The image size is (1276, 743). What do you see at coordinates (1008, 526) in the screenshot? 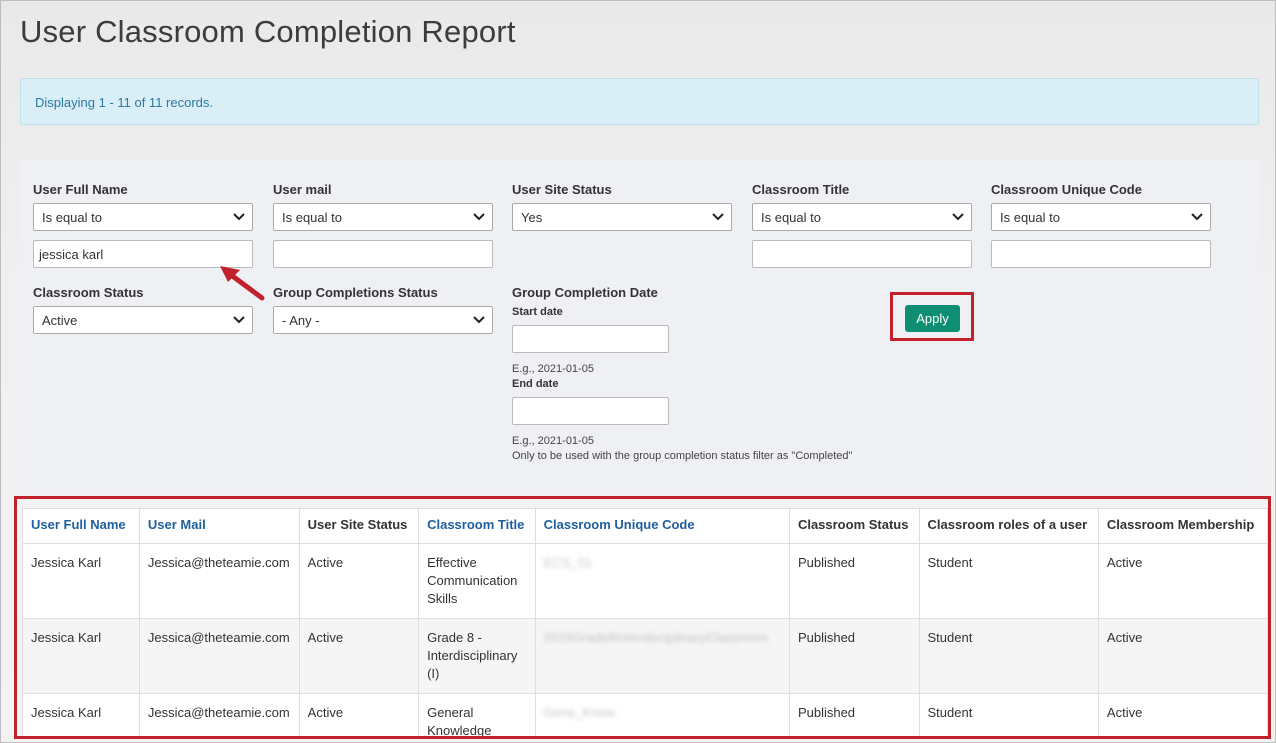
I see `column-header-classroom-roles: Classroom roles of a user` at bounding box center [1008, 526].